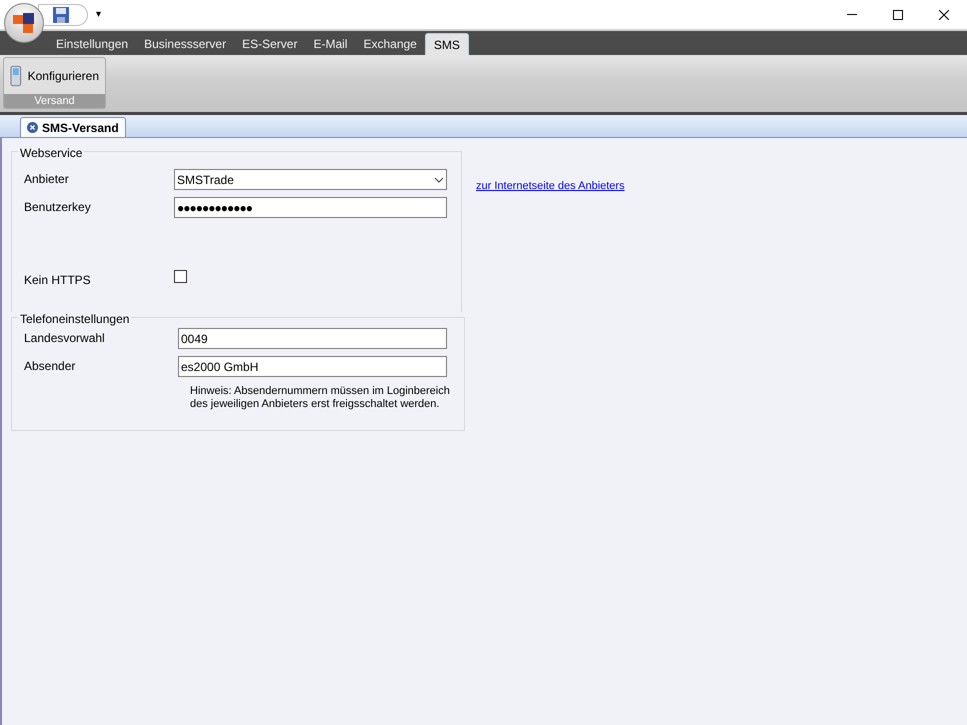 The width and height of the screenshot is (967, 725). What do you see at coordinates (57, 207) in the screenshot?
I see `field-label: Benutzerkey` at bounding box center [57, 207].